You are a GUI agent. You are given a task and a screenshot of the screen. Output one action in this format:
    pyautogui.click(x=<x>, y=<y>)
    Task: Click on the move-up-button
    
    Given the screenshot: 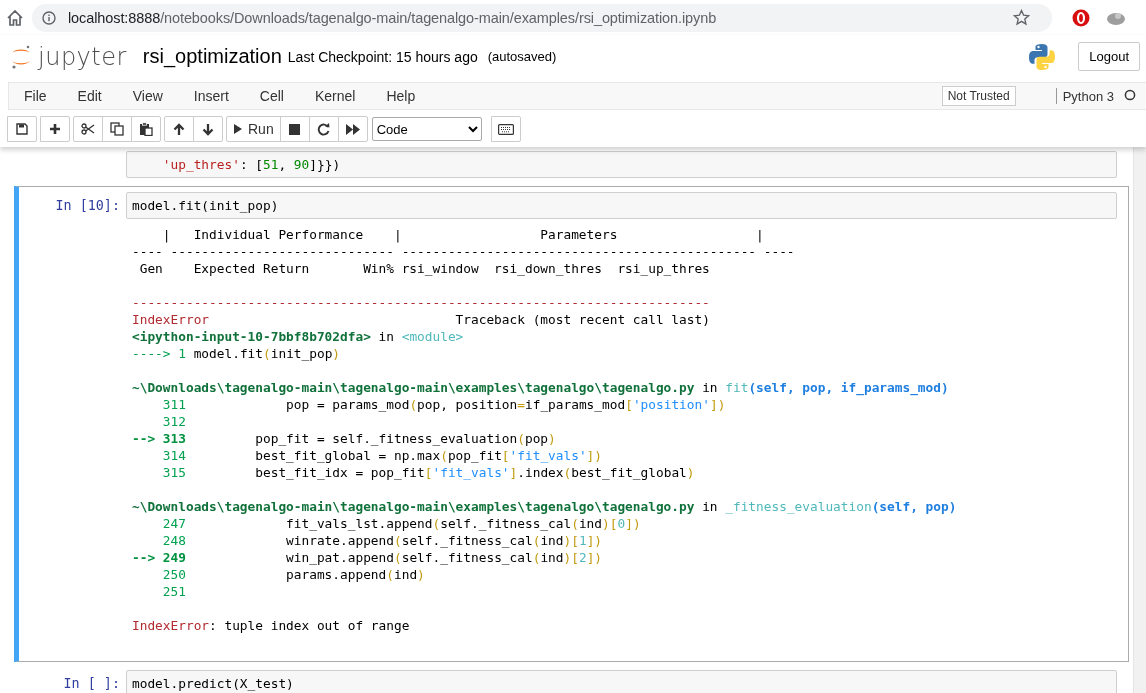 What is the action you would take?
    pyautogui.click(x=179, y=129)
    